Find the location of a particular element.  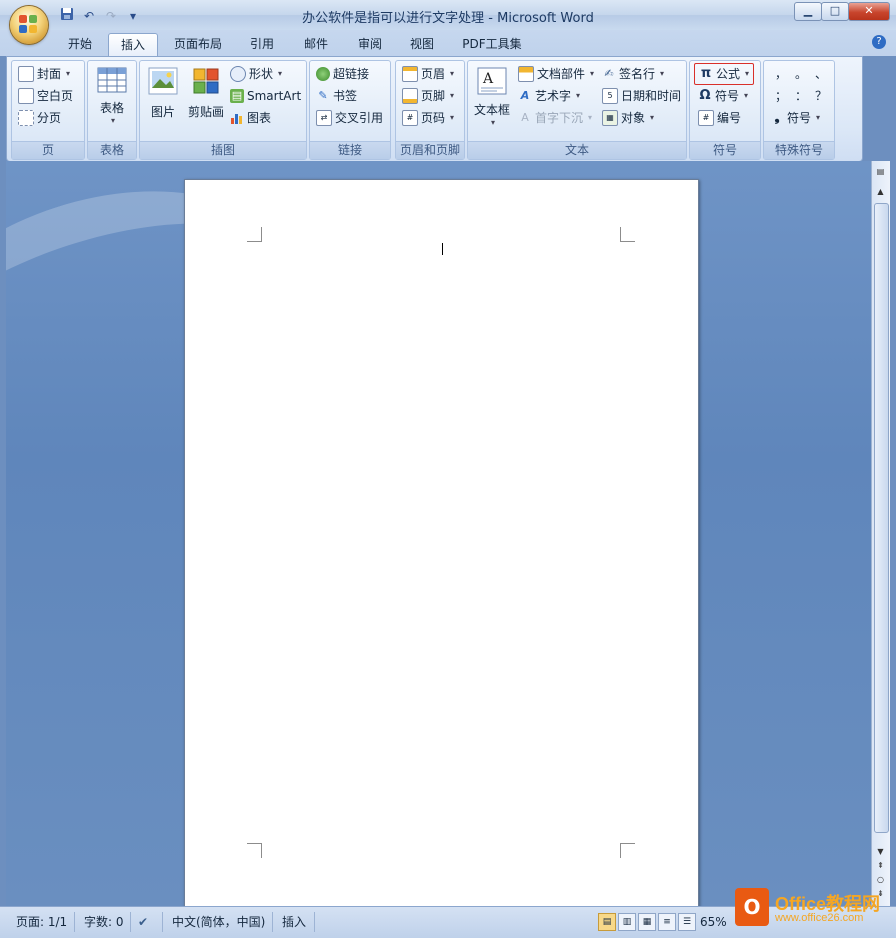

view-buttons: ▤ ▥ ▦ ≡ ☰ is located at coordinates (647, 922).